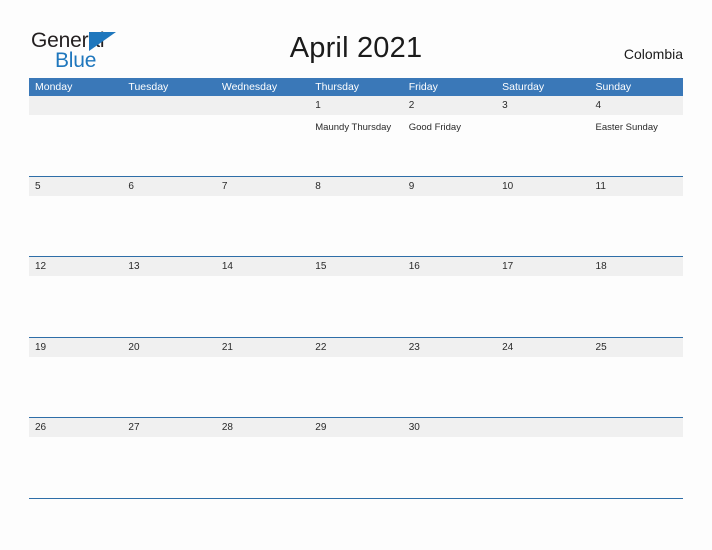 The width and height of the screenshot is (712, 550). I want to click on day-number: 20, so click(168, 347).